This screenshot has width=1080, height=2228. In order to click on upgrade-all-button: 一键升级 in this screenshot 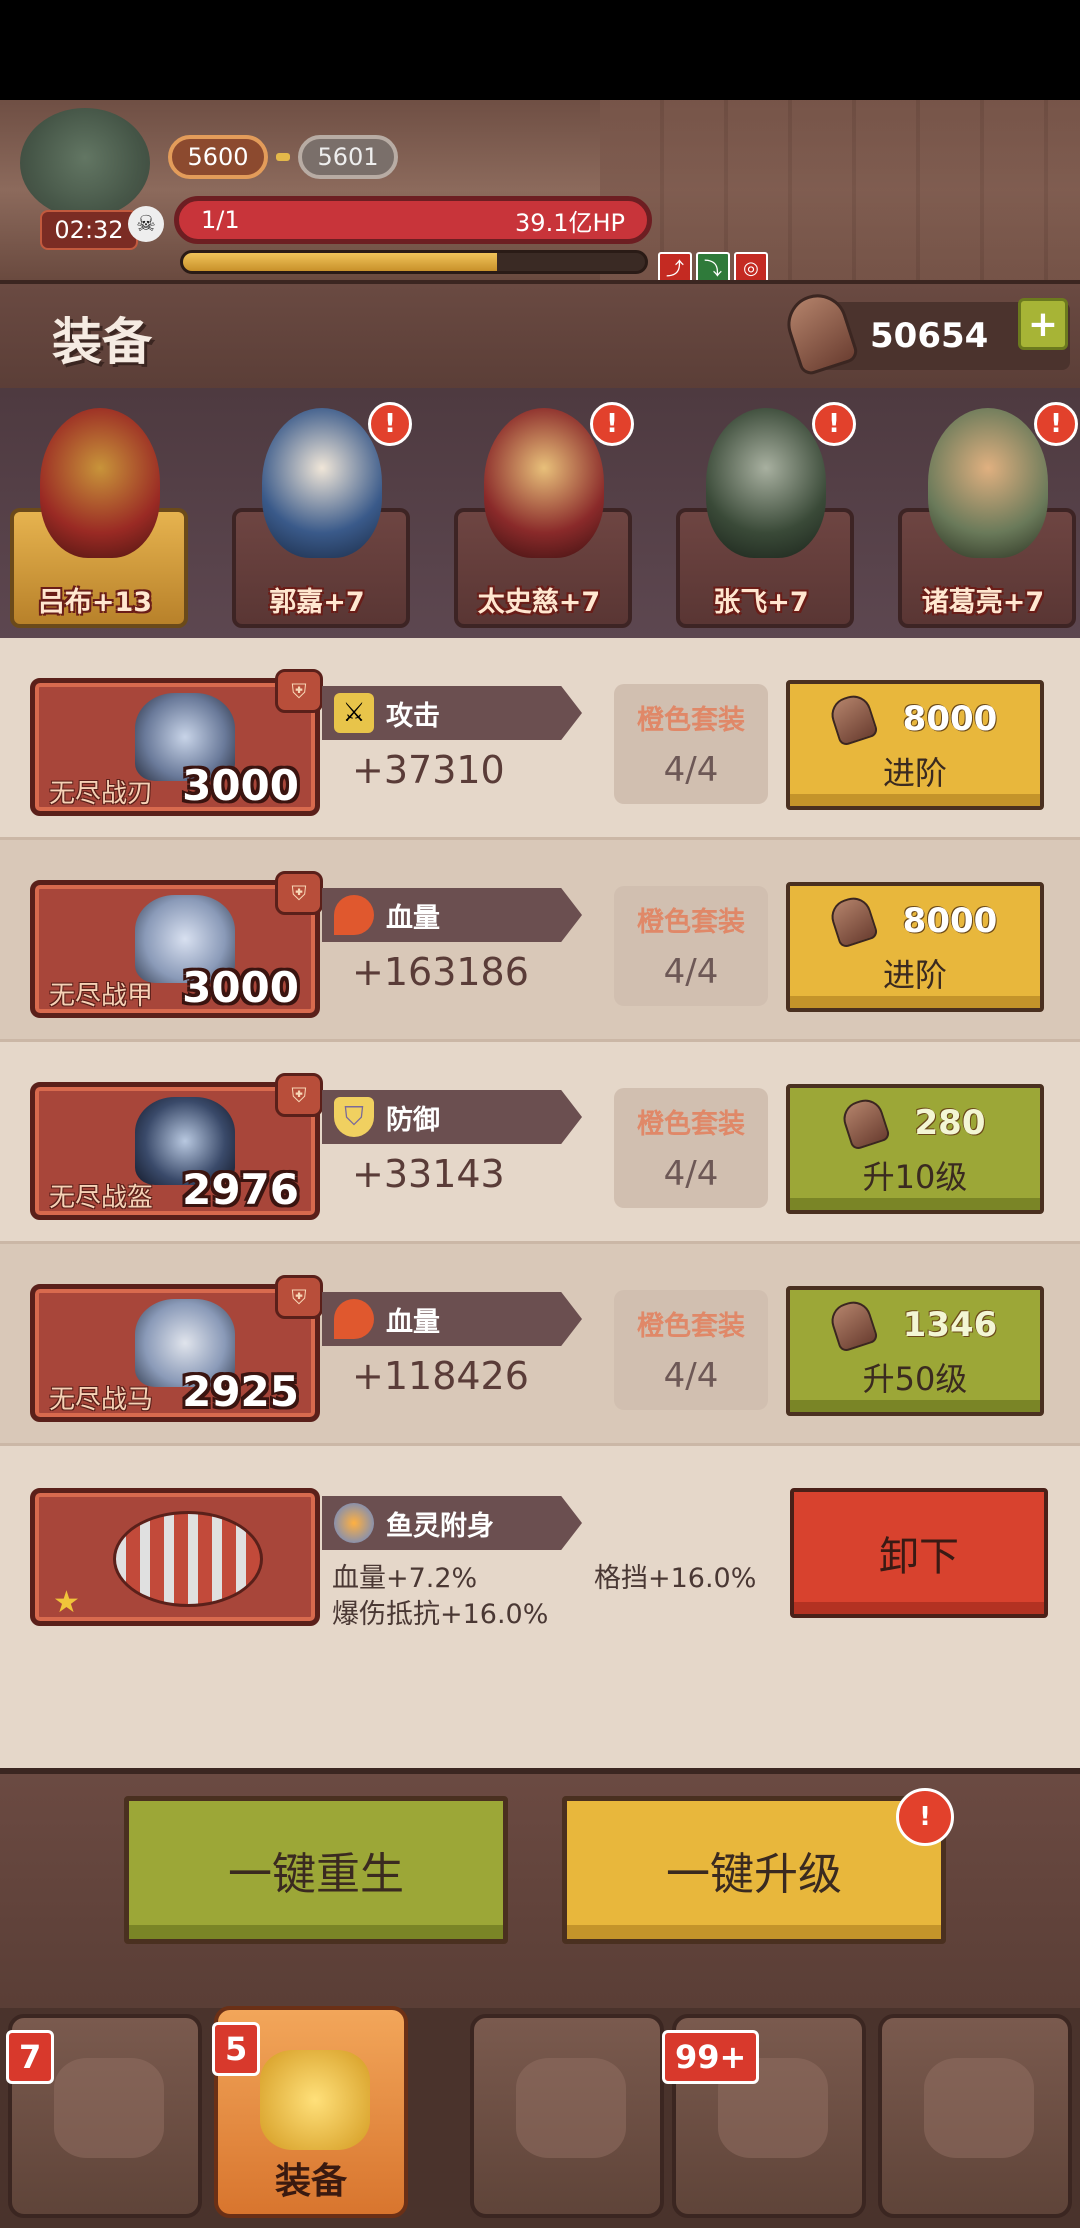, I will do `click(754, 1870)`.